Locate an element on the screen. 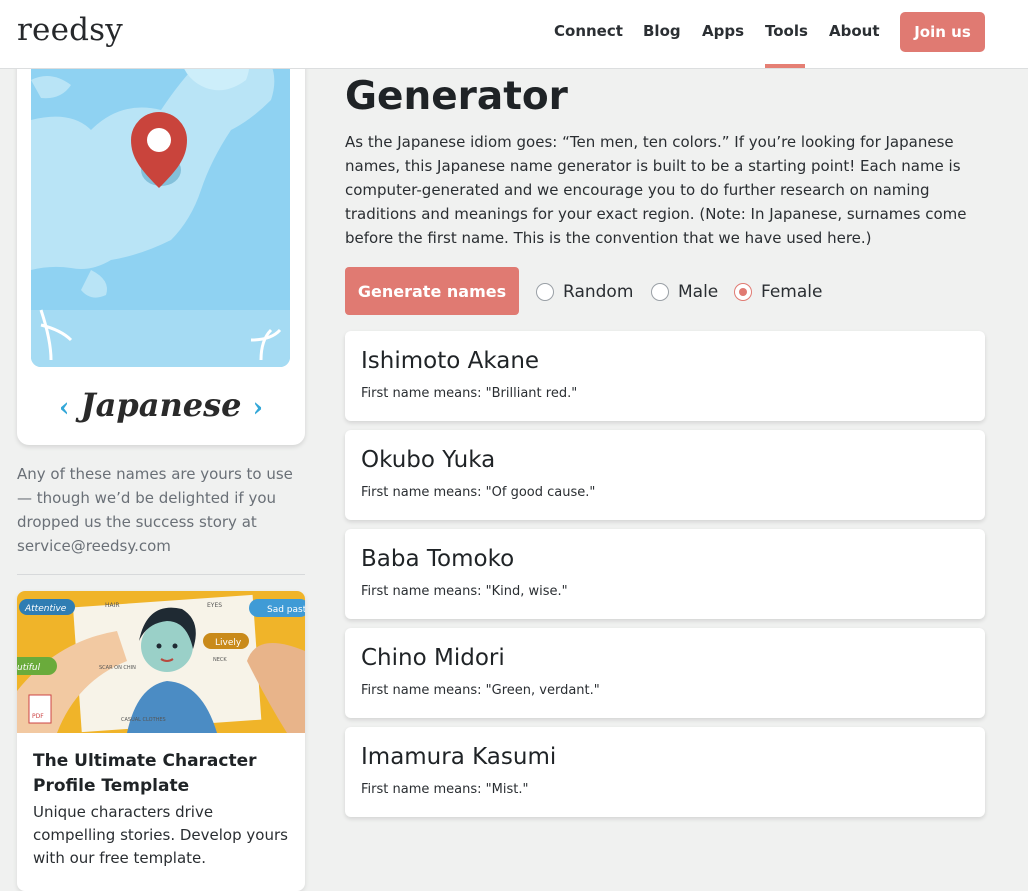  generated-name: Chino Midori is located at coordinates (433, 658).